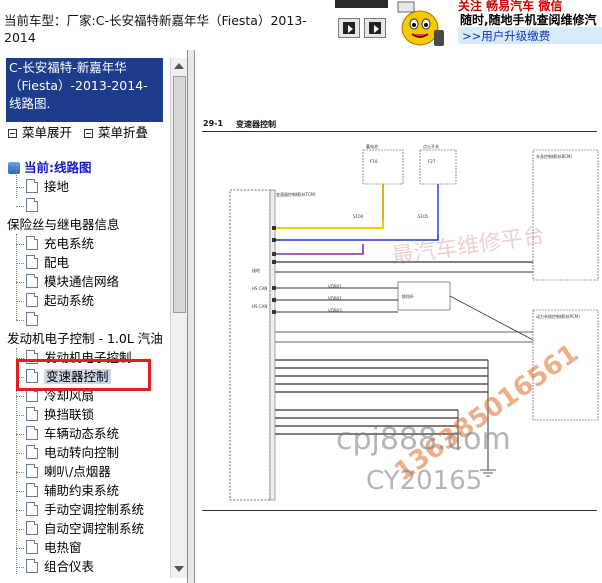 This screenshot has height=583, width=602. I want to click on tree-item: 车辆动态系统, so click(72, 433).